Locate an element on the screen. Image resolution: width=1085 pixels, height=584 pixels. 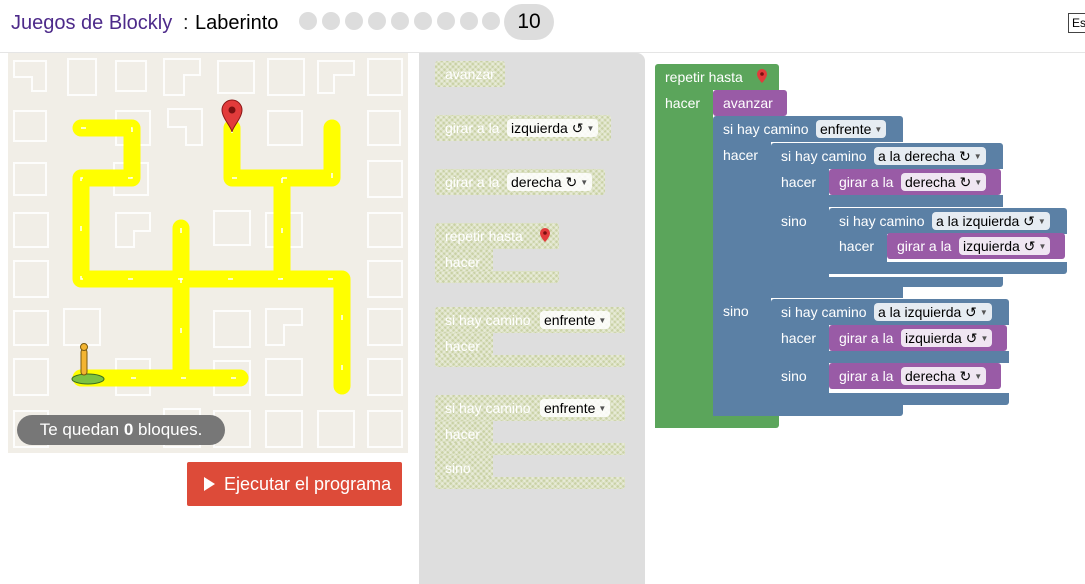
toolbox-repeat-until-block: repetir hasta hacer is located at coordinates (497, 254).